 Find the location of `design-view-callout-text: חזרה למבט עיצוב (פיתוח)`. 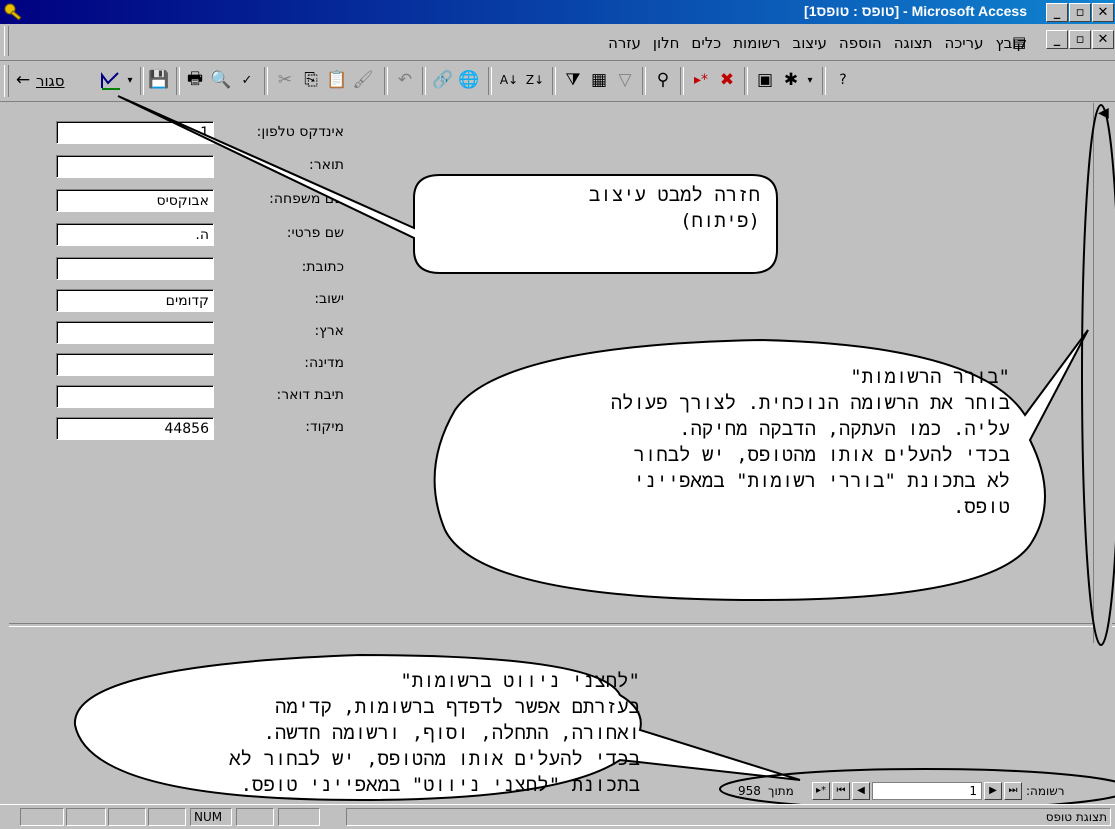

design-view-callout-text: חזרה למבט עיצוב (פיתוח) is located at coordinates (610, 208).